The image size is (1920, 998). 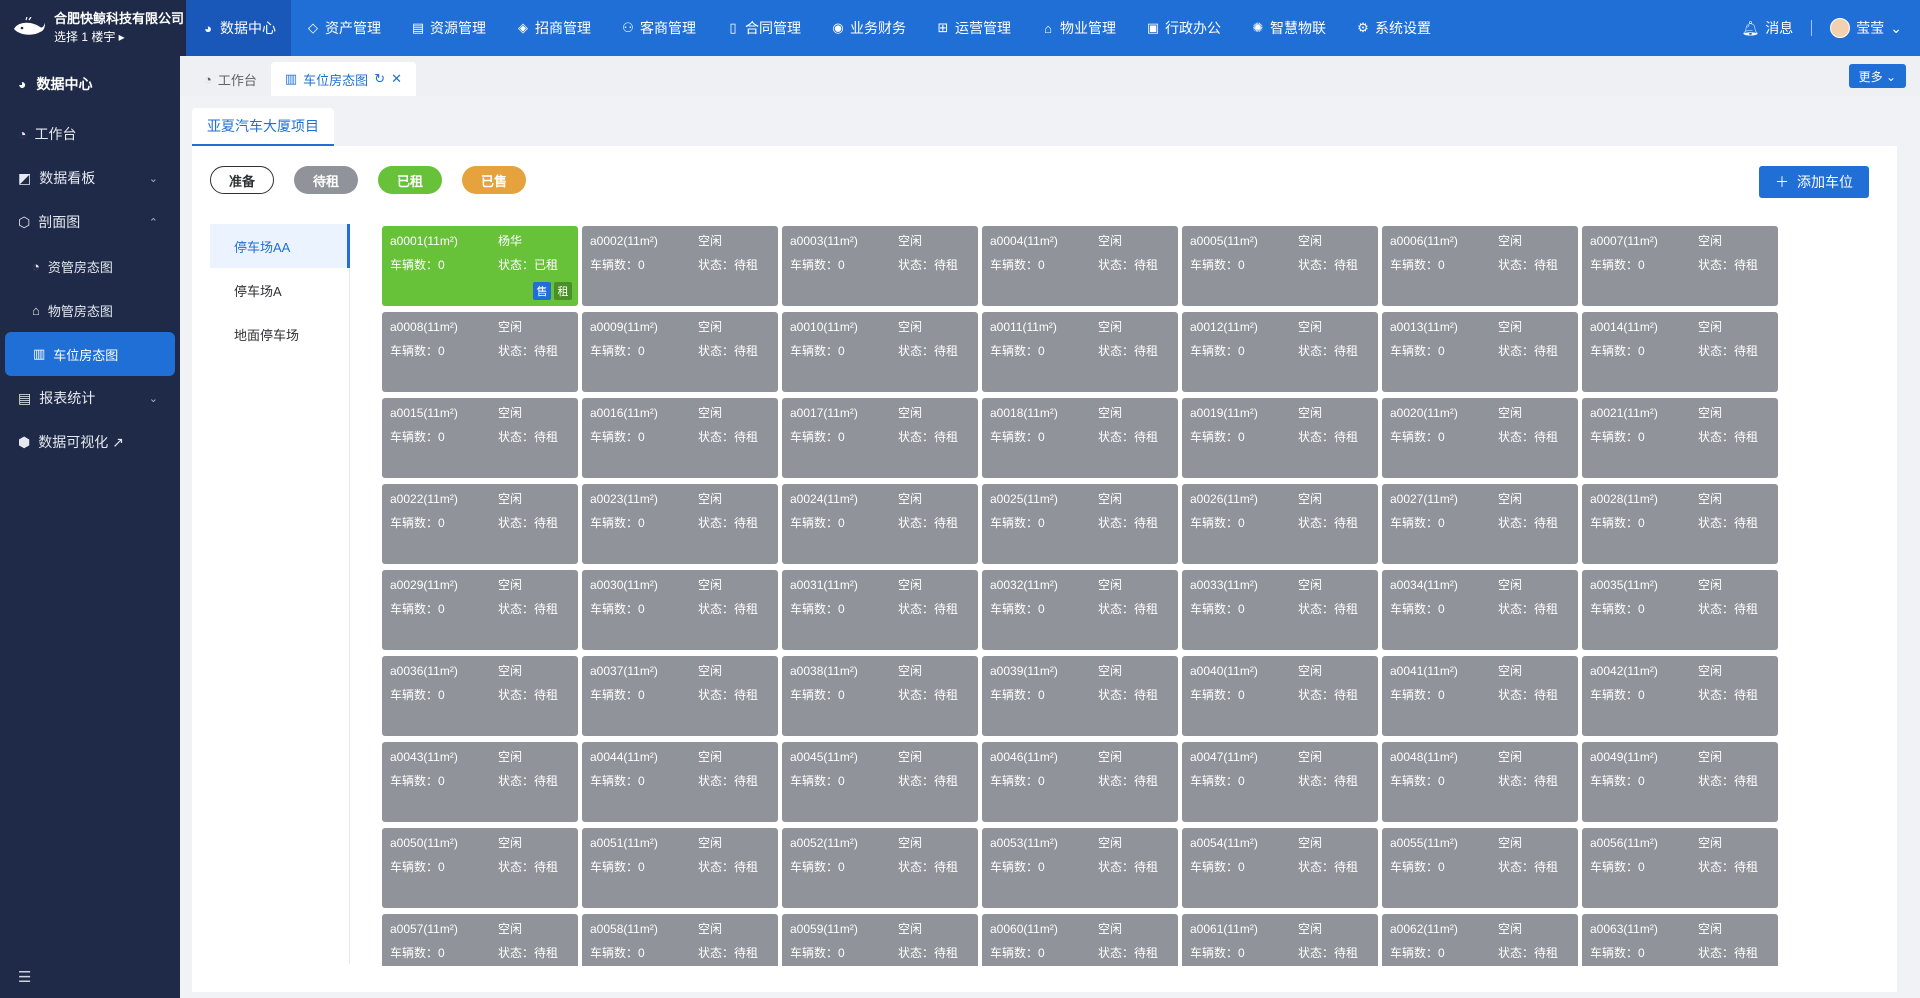 I want to click on parking-space-cell: a0042(11m²) 空闲 车辆数：0 状态：待租, so click(x=1680, y=696).